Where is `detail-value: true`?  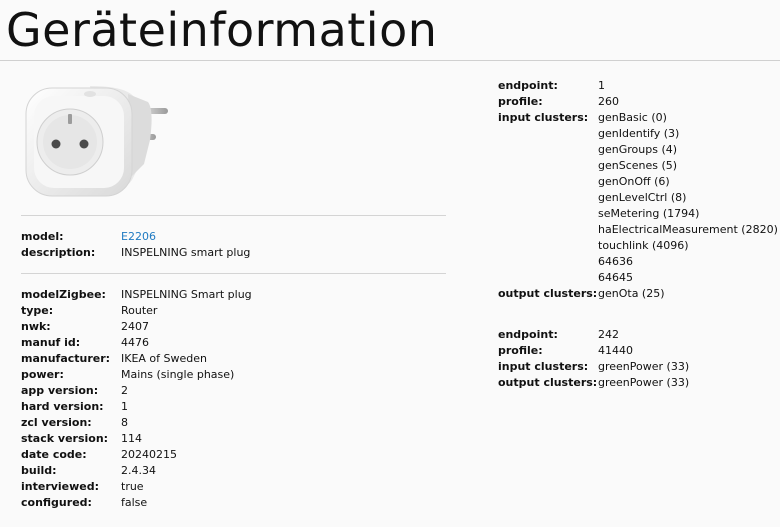
detail-value: true is located at coordinates (132, 486).